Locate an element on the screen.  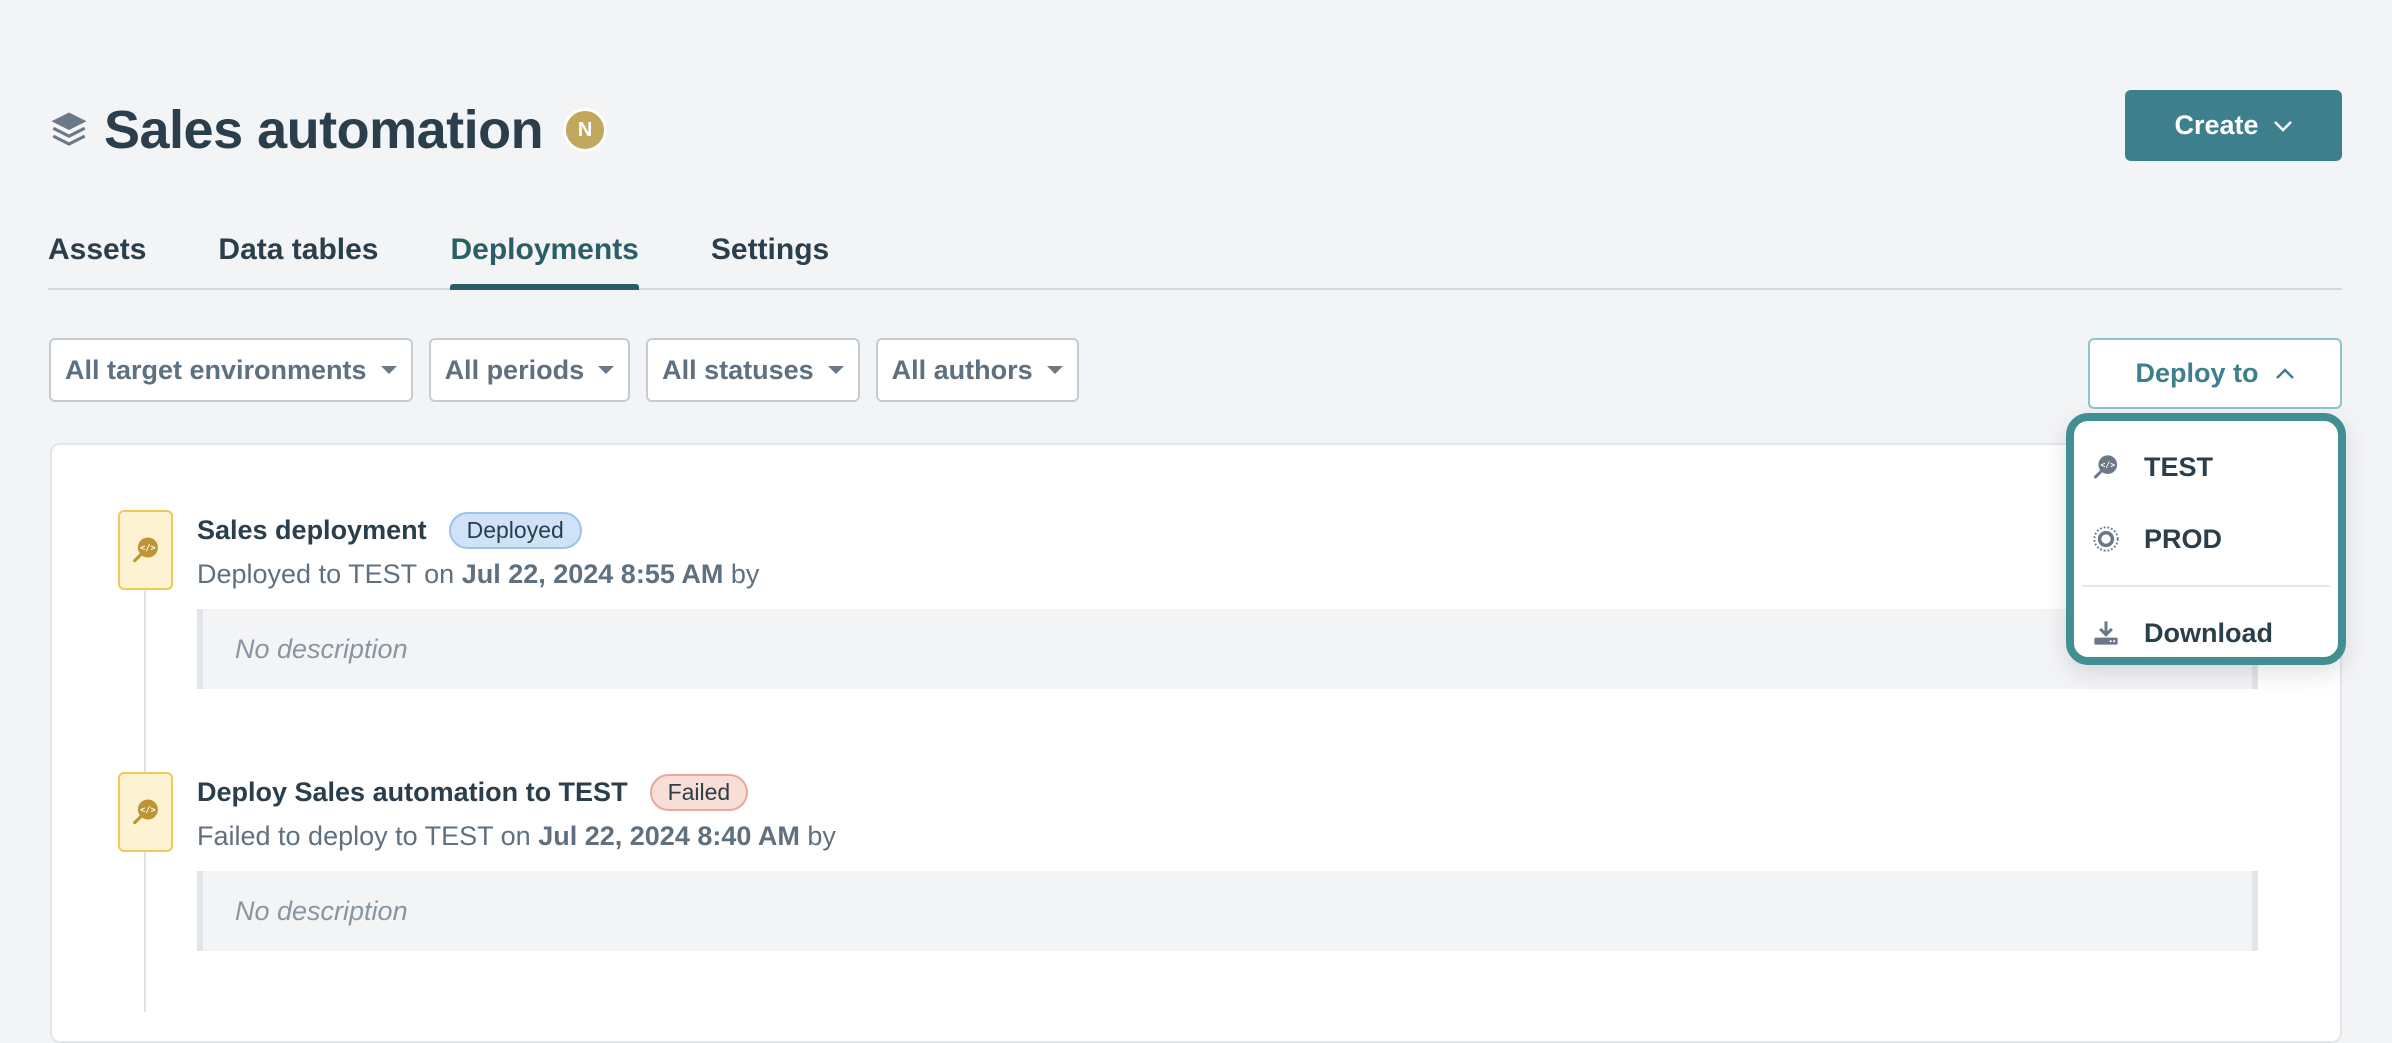
tab-deployments: Deployments is located at coordinates (545, 259).